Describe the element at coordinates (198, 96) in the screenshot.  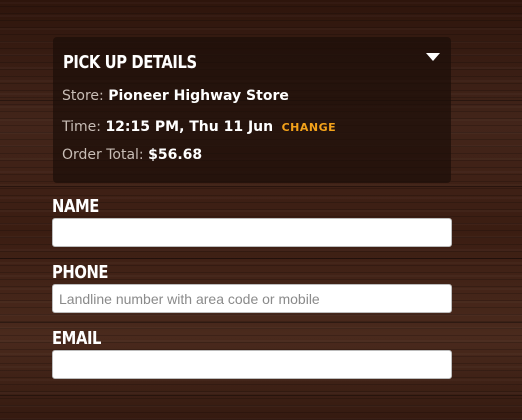
I see `store-value: Pioneer Highway Store` at that location.